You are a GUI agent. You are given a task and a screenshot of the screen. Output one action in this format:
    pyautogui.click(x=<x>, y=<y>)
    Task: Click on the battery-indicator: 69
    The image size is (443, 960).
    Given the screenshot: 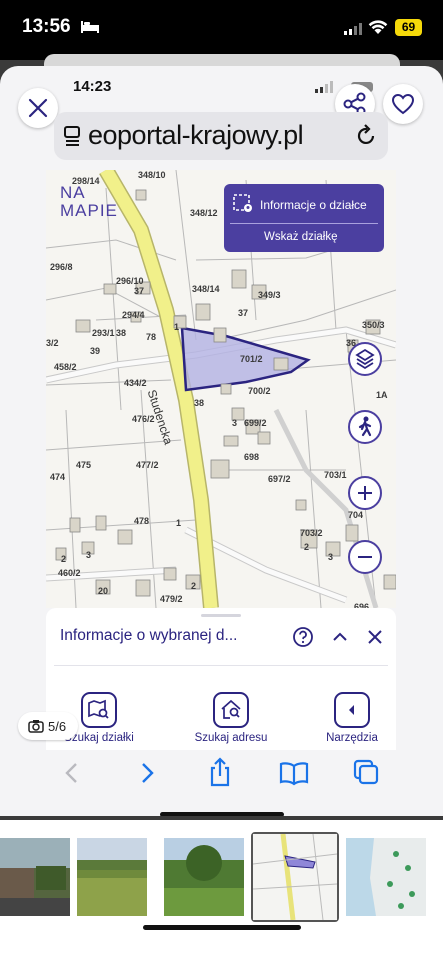 What is the action you would take?
    pyautogui.click(x=408, y=27)
    